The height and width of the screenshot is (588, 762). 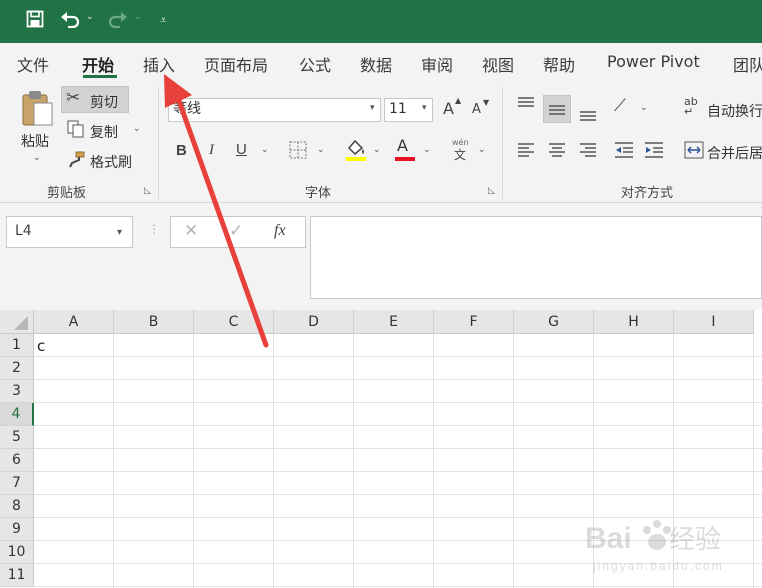 What do you see at coordinates (33, 64) in the screenshot?
I see `tab-file: 文件` at bounding box center [33, 64].